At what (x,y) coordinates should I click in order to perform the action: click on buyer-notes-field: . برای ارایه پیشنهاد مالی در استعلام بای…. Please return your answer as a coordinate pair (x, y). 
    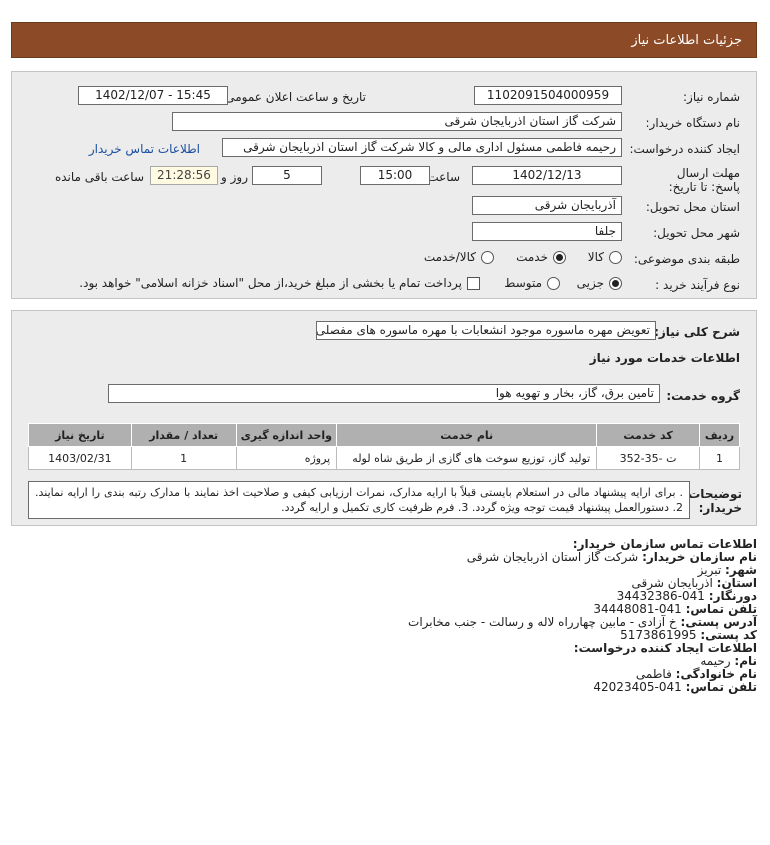
    Looking at the image, I should click on (359, 500).